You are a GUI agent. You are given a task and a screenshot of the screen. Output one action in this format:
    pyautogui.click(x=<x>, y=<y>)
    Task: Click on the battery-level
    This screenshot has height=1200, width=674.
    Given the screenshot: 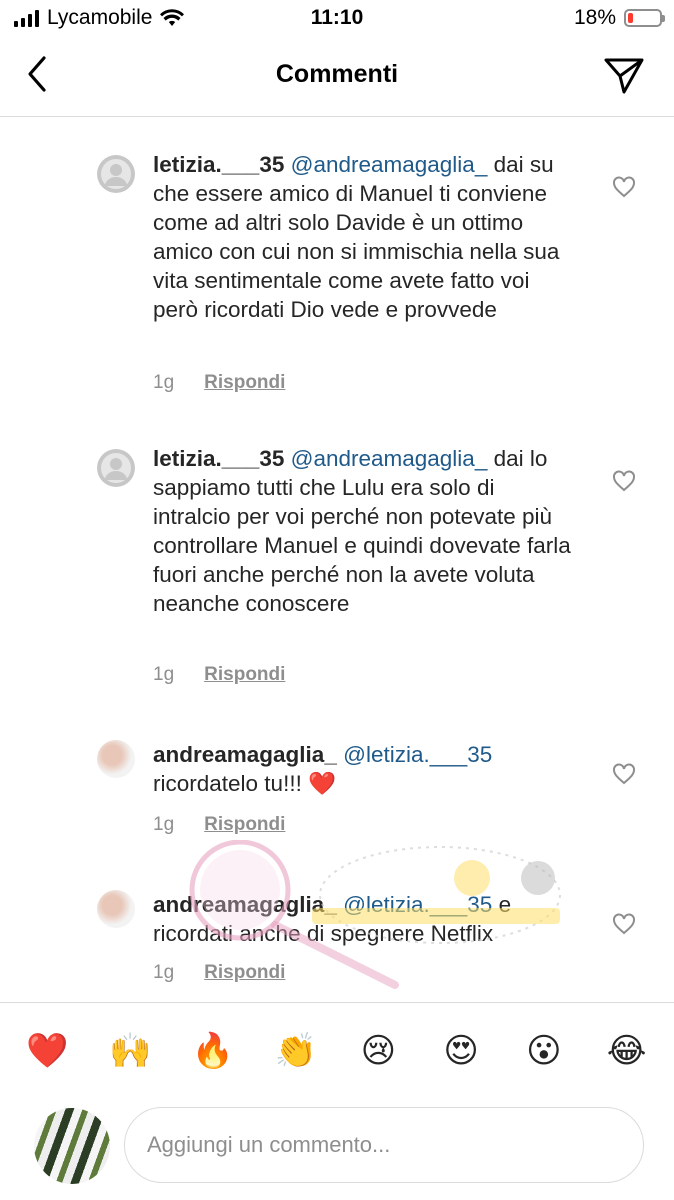 What is the action you would take?
    pyautogui.click(x=630, y=18)
    